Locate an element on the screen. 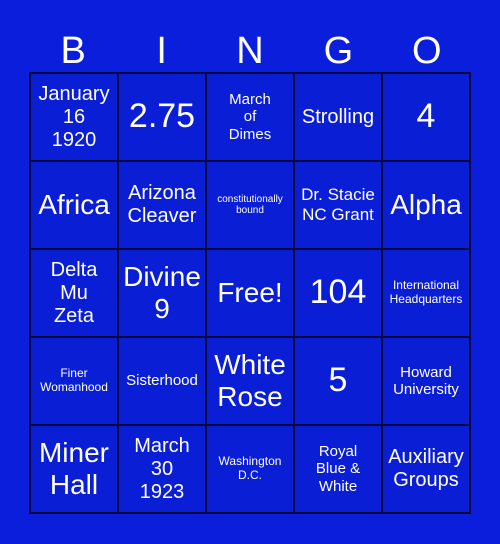  bingo-cell-text: Howard University is located at coordinates (426, 380).